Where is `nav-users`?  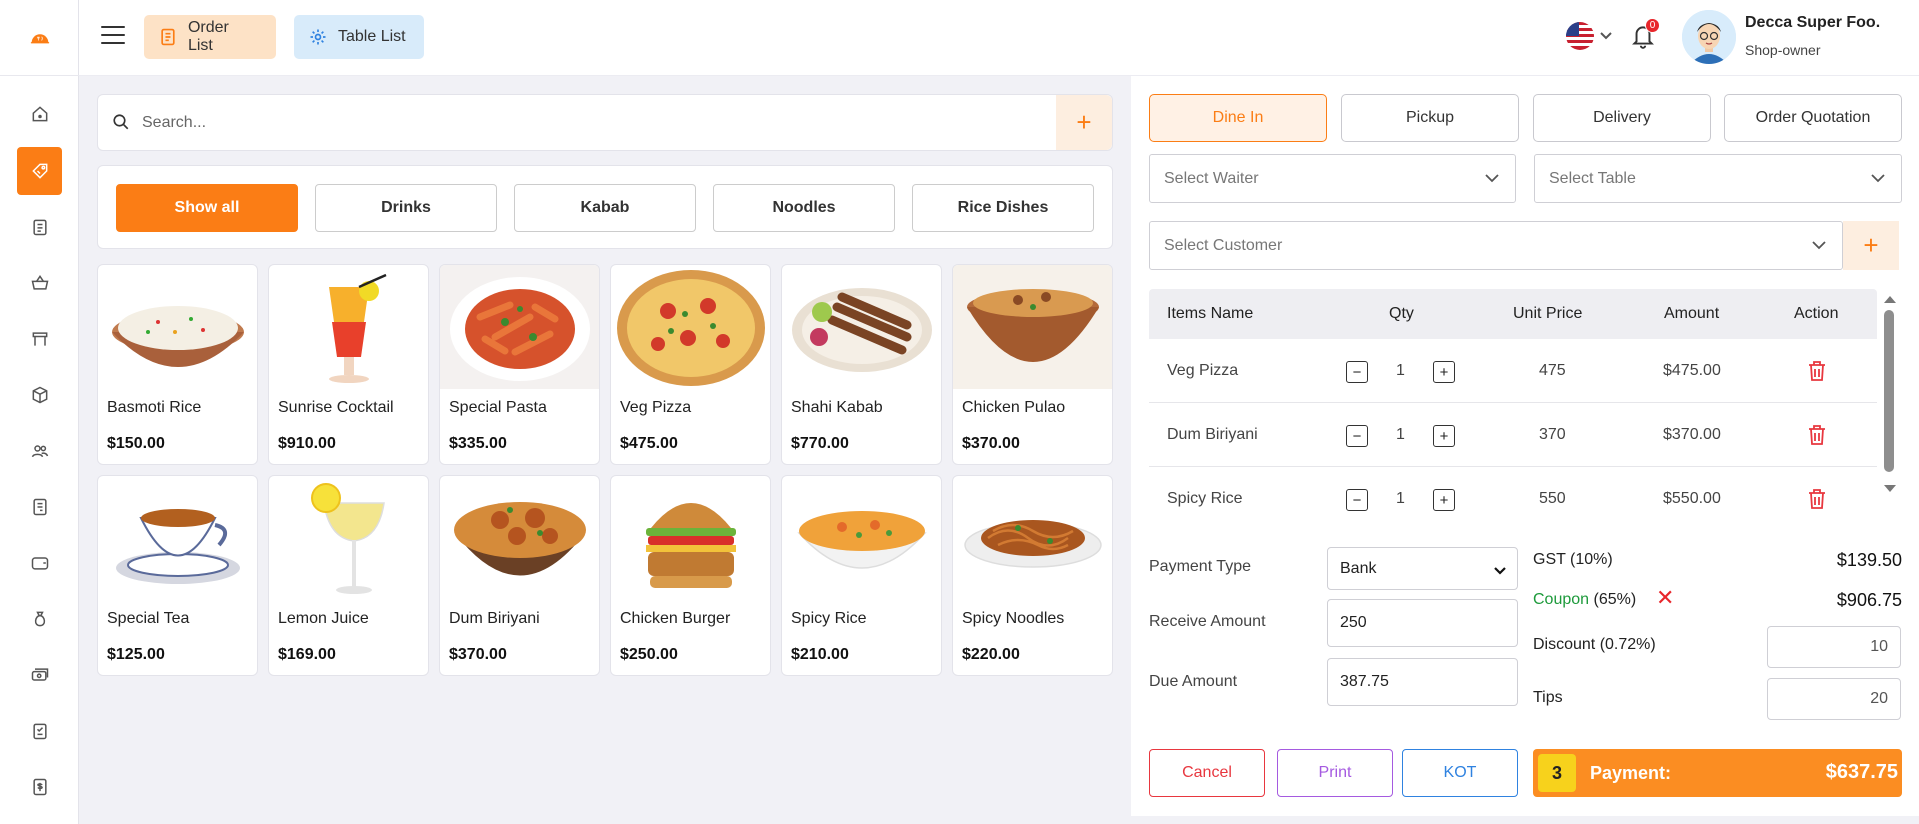 nav-users is located at coordinates (39, 451).